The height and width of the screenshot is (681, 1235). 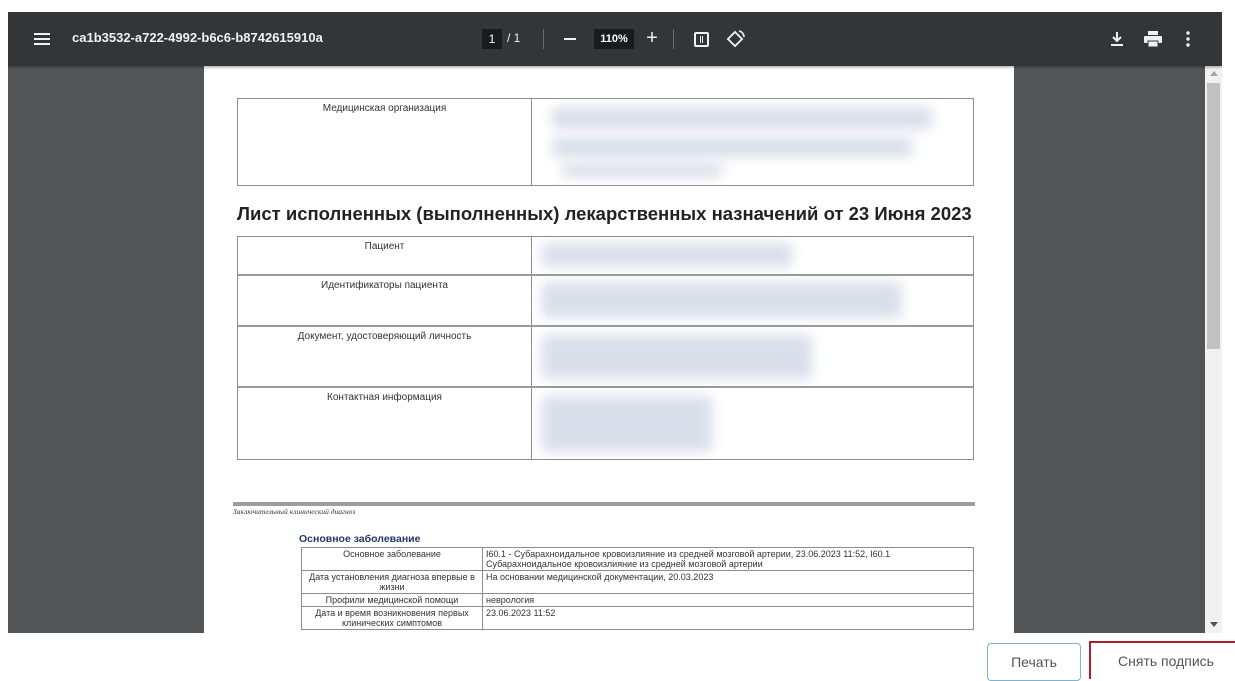 I want to click on organization-table: Медицинская организация, so click(x=605, y=142).